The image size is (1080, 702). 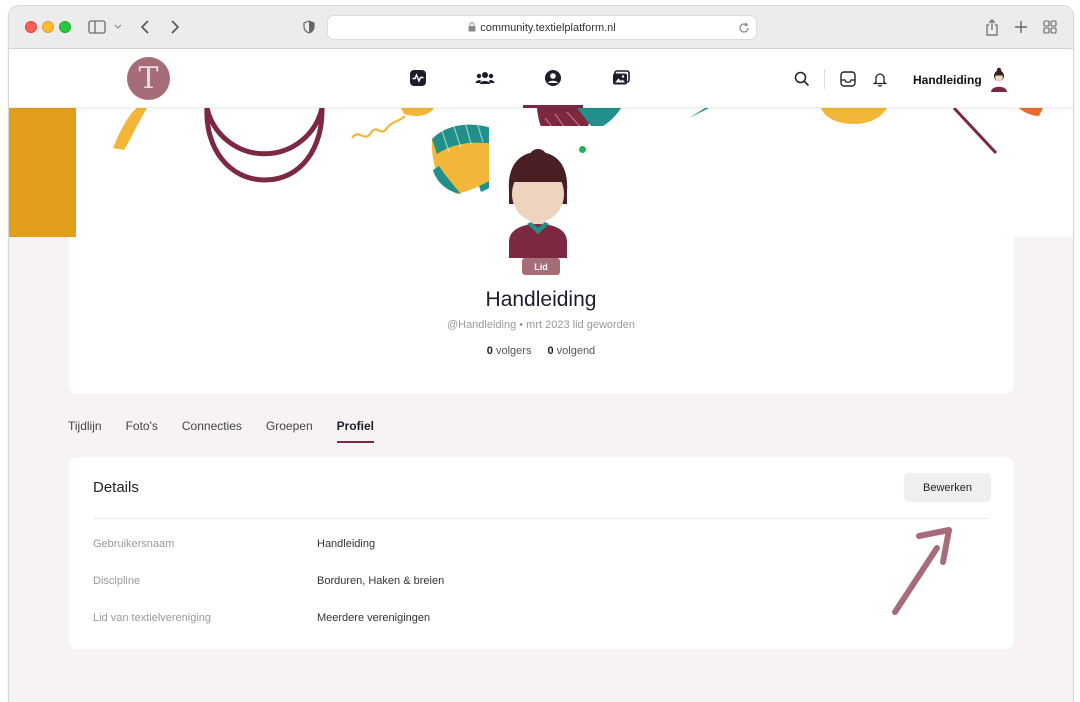 What do you see at coordinates (541, 299) in the screenshot?
I see `profile-name: Handleiding` at bounding box center [541, 299].